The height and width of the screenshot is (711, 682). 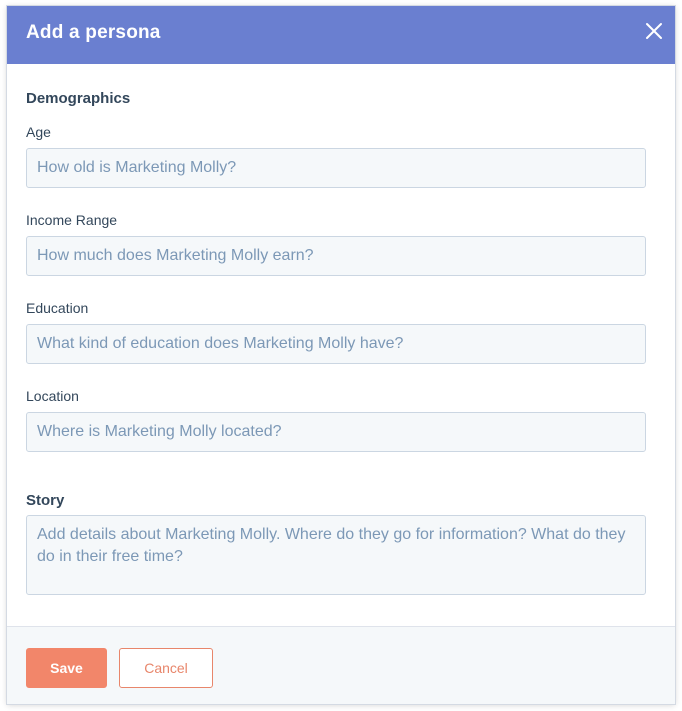 What do you see at coordinates (57, 308) in the screenshot?
I see `education-label: Education` at bounding box center [57, 308].